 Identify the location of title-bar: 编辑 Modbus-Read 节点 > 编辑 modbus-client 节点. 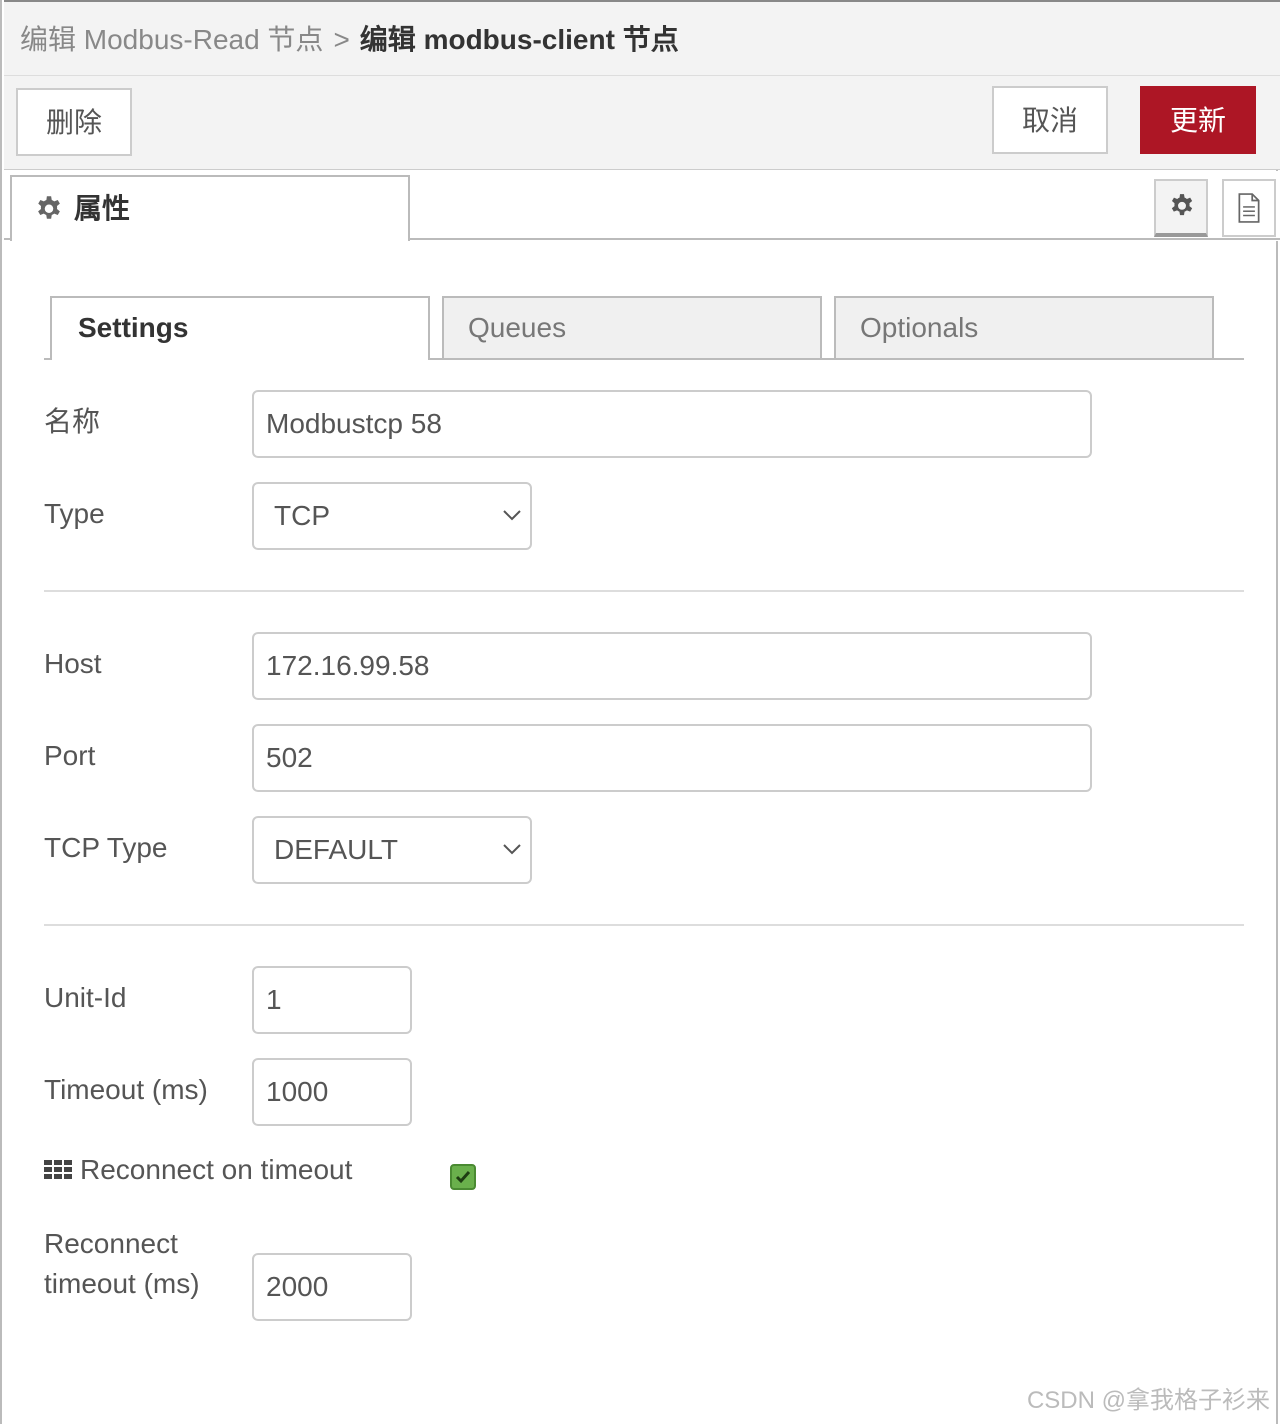
(642, 38).